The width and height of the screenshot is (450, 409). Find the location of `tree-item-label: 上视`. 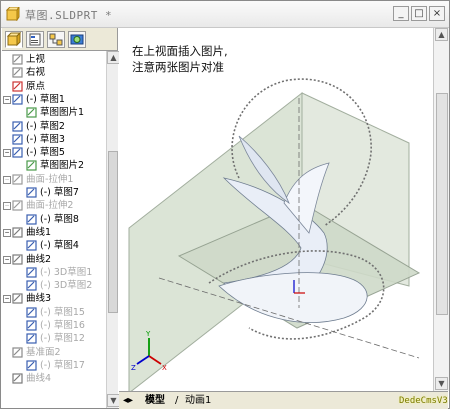

tree-item-label: 上视 is located at coordinates (36, 59).